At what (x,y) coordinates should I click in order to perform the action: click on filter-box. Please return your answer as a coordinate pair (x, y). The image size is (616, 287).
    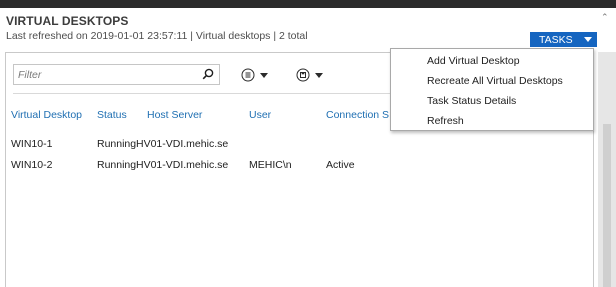
    Looking at the image, I should click on (116, 74).